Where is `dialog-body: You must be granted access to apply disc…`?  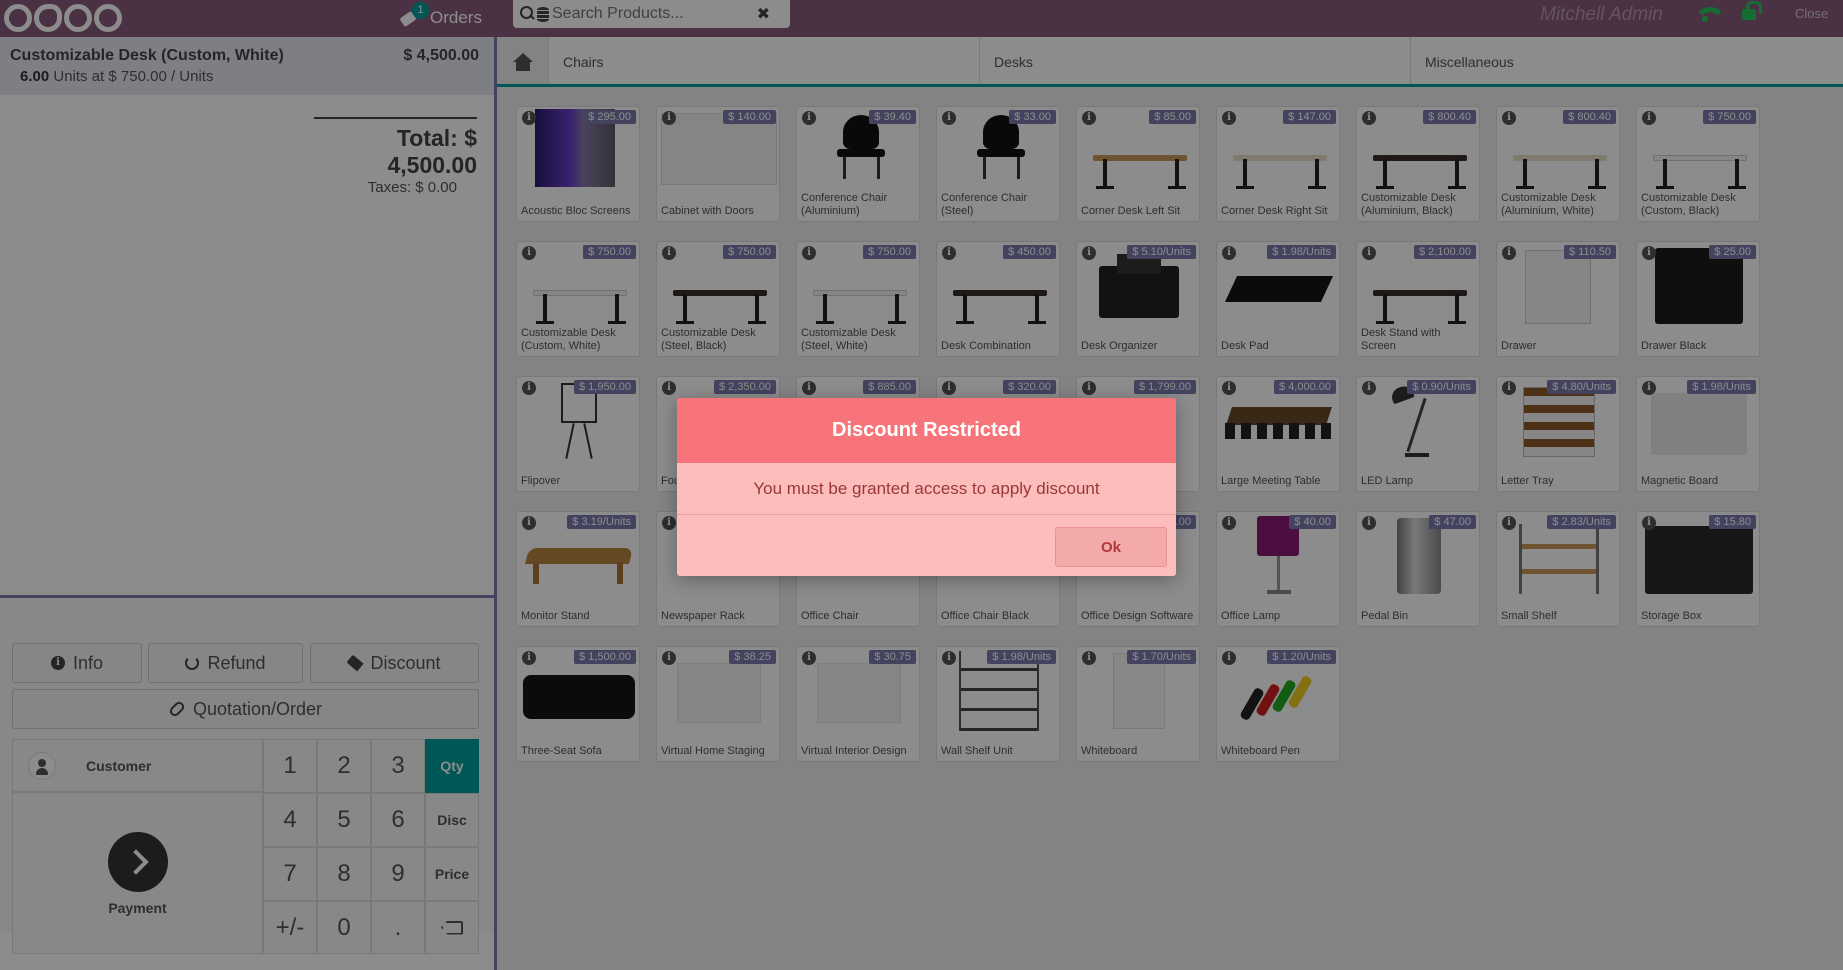 dialog-body: You must be granted access to apply disc… is located at coordinates (926, 489).